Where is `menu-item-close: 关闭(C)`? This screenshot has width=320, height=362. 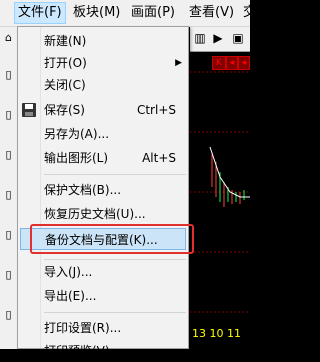
menu-item-close: 关闭(C) is located at coordinates (103, 85).